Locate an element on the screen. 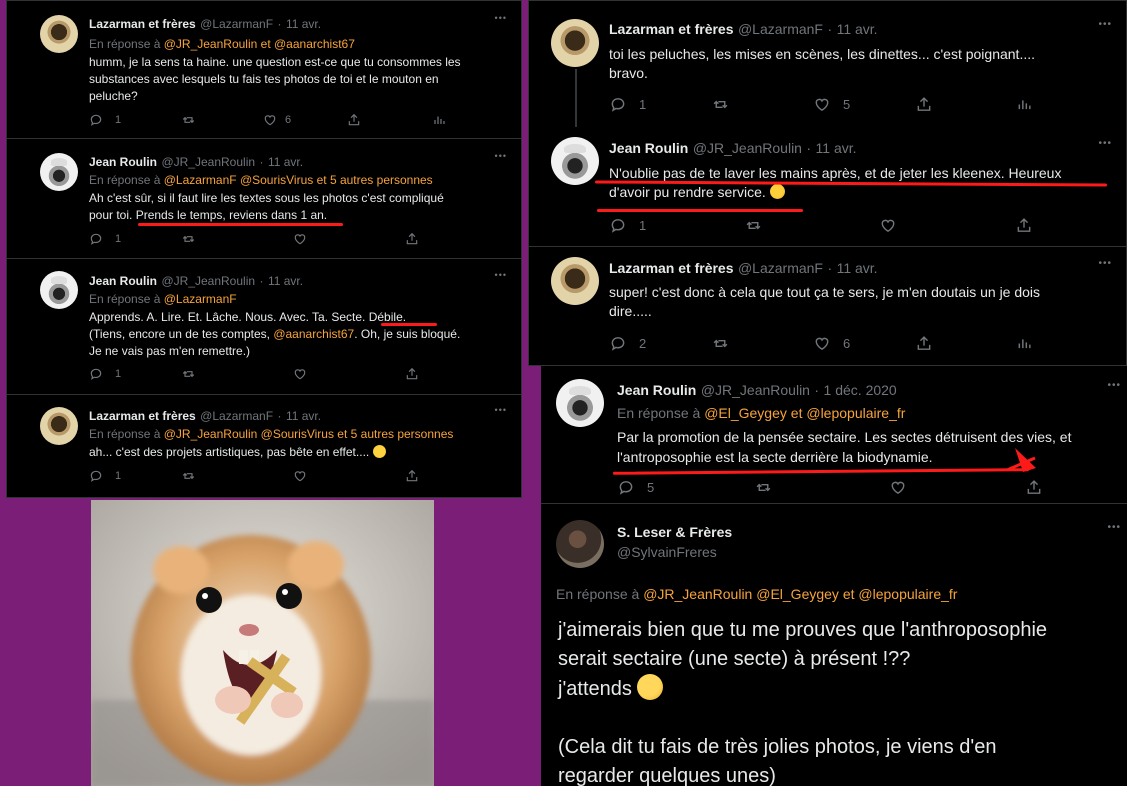 The image size is (1127, 786). mention-link: @El_Geygey is located at coordinates (745, 413).